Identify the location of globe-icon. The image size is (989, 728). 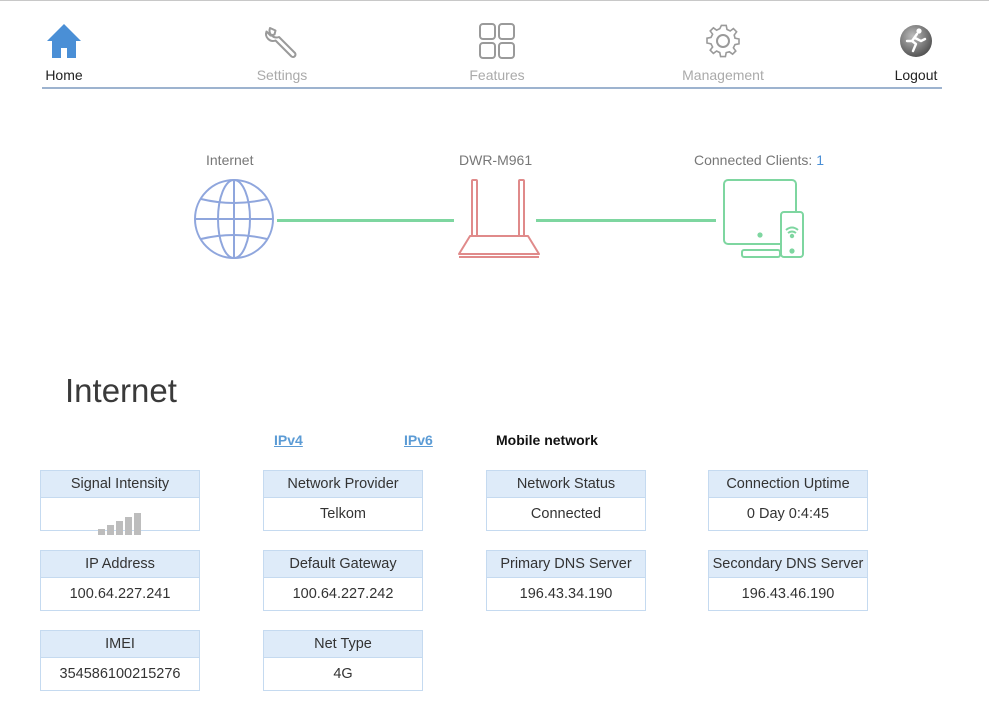
(234, 219).